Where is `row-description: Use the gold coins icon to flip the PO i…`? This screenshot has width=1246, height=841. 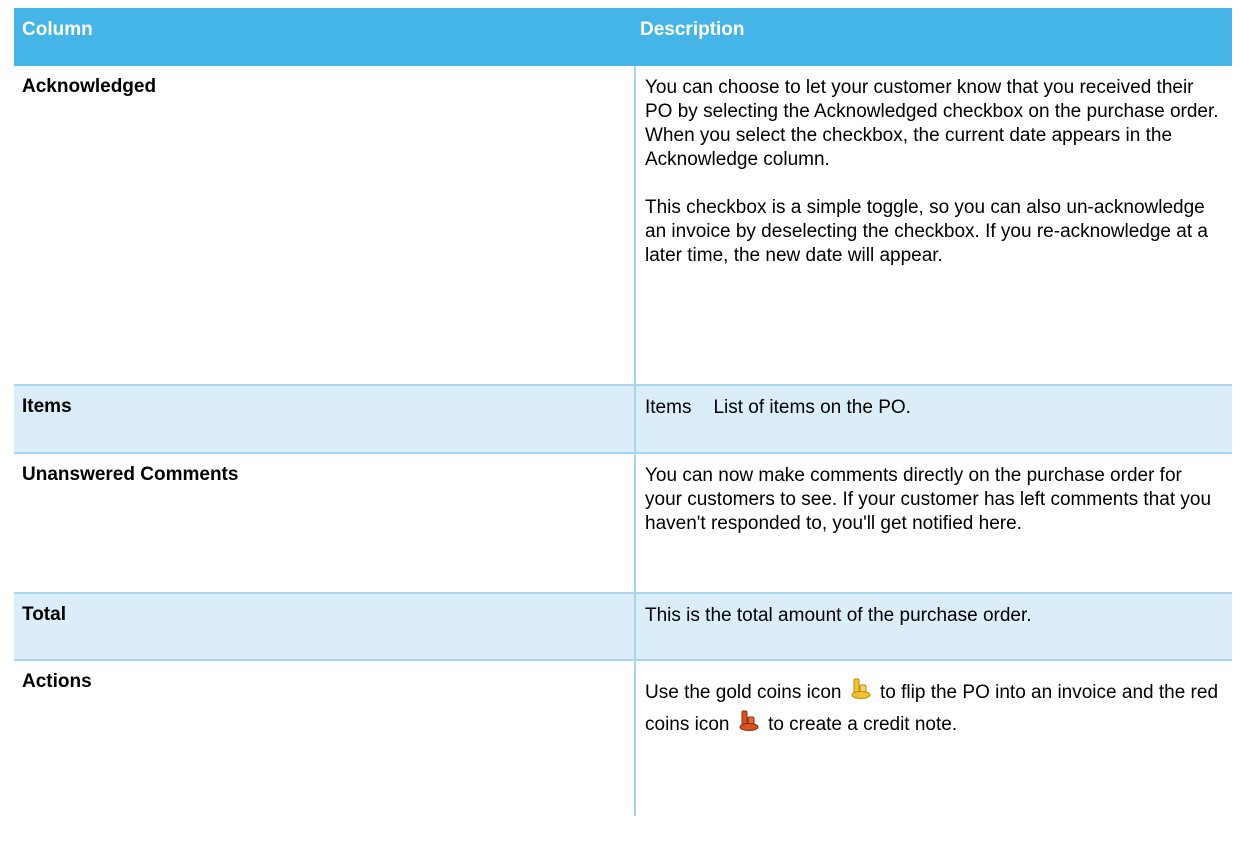
row-description: Use the gold coins icon to flip the PO i… is located at coordinates (933, 737).